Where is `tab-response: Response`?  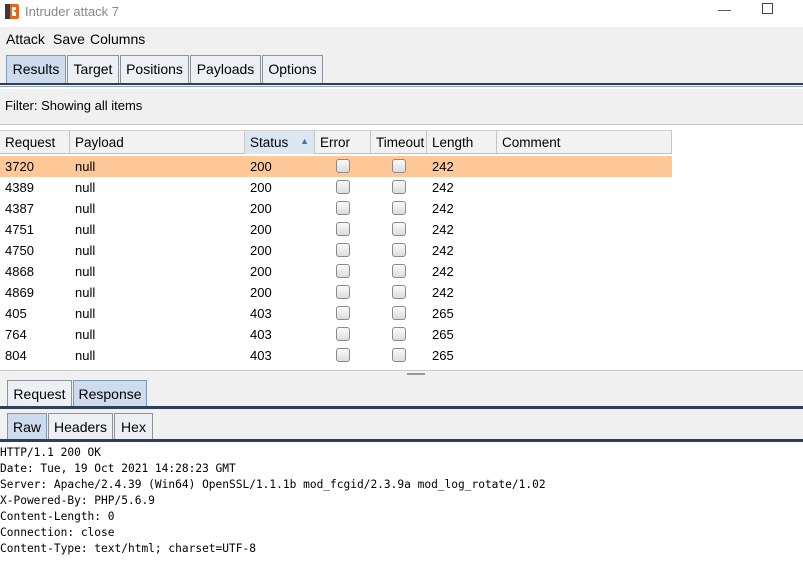
tab-response: Response is located at coordinates (110, 394).